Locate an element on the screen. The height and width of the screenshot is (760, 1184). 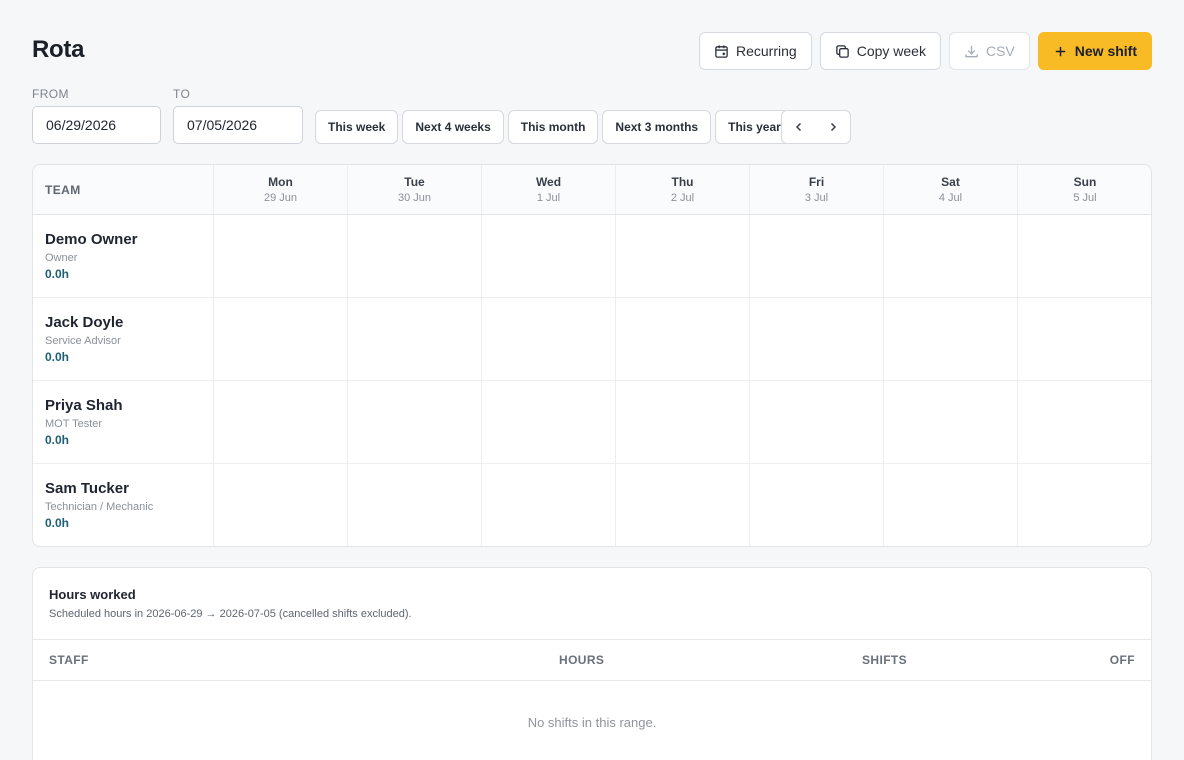
range-next-4-weeks-button: Next 4 weeks is located at coordinates (453, 127).